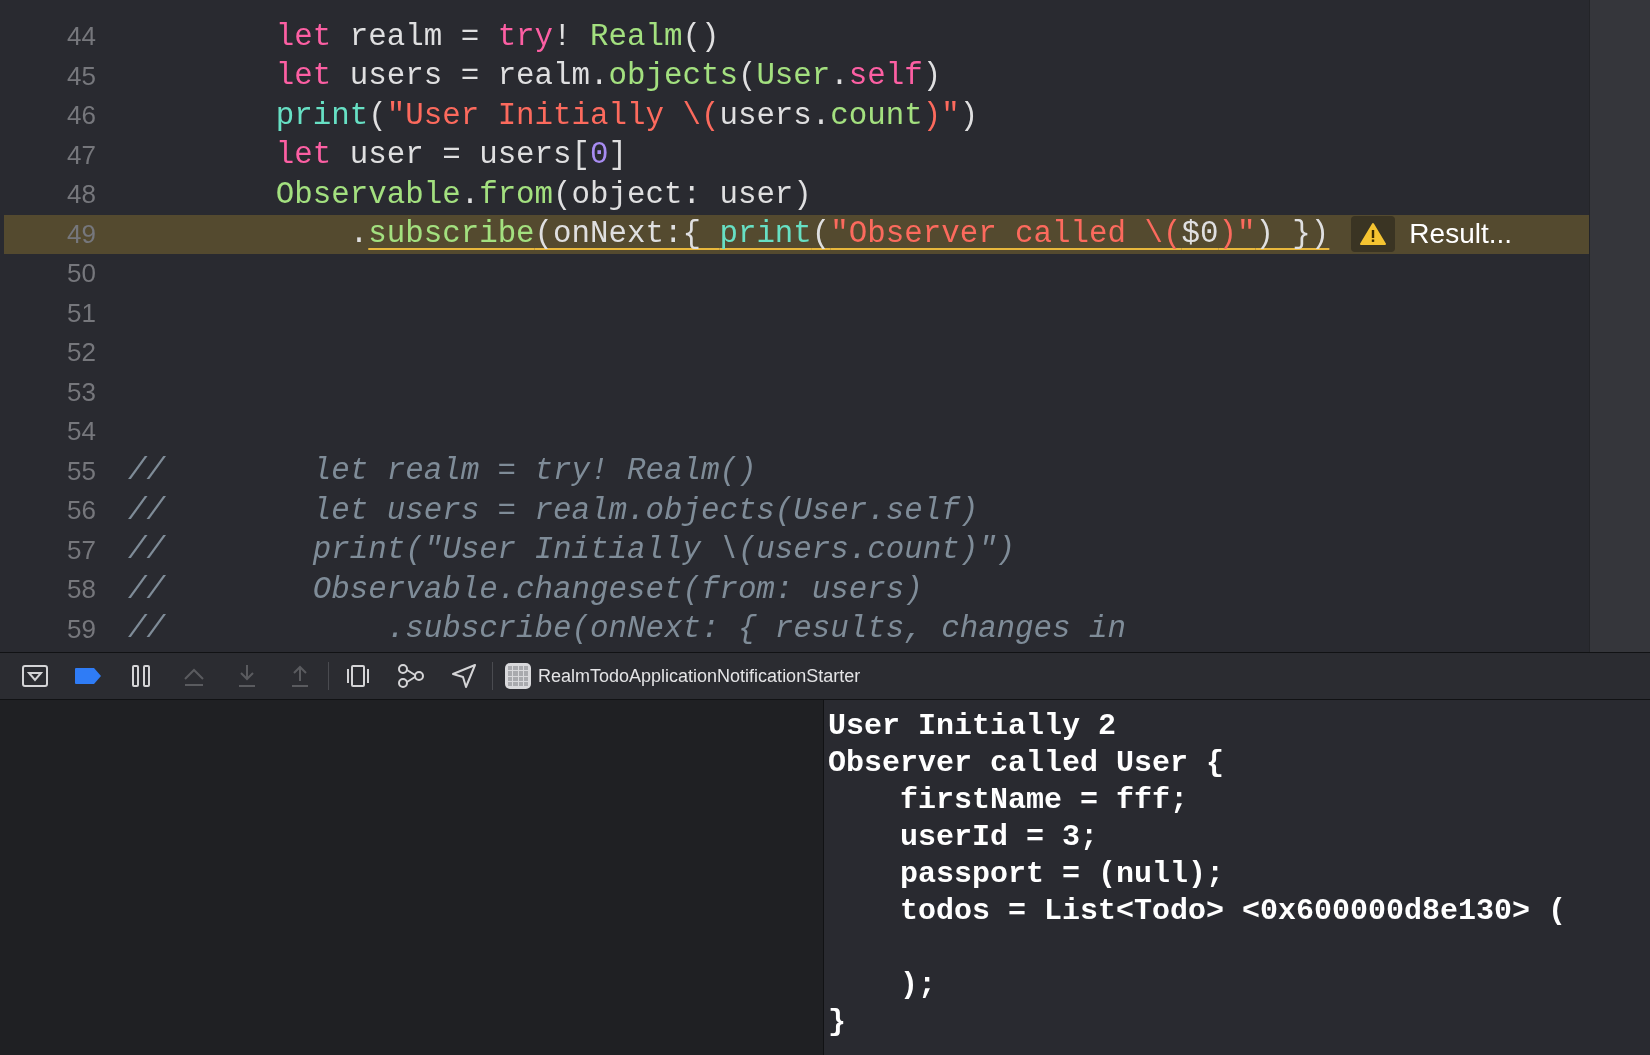 This screenshot has width=1650, height=1055. I want to click on line-number: 56, so click(81, 511).